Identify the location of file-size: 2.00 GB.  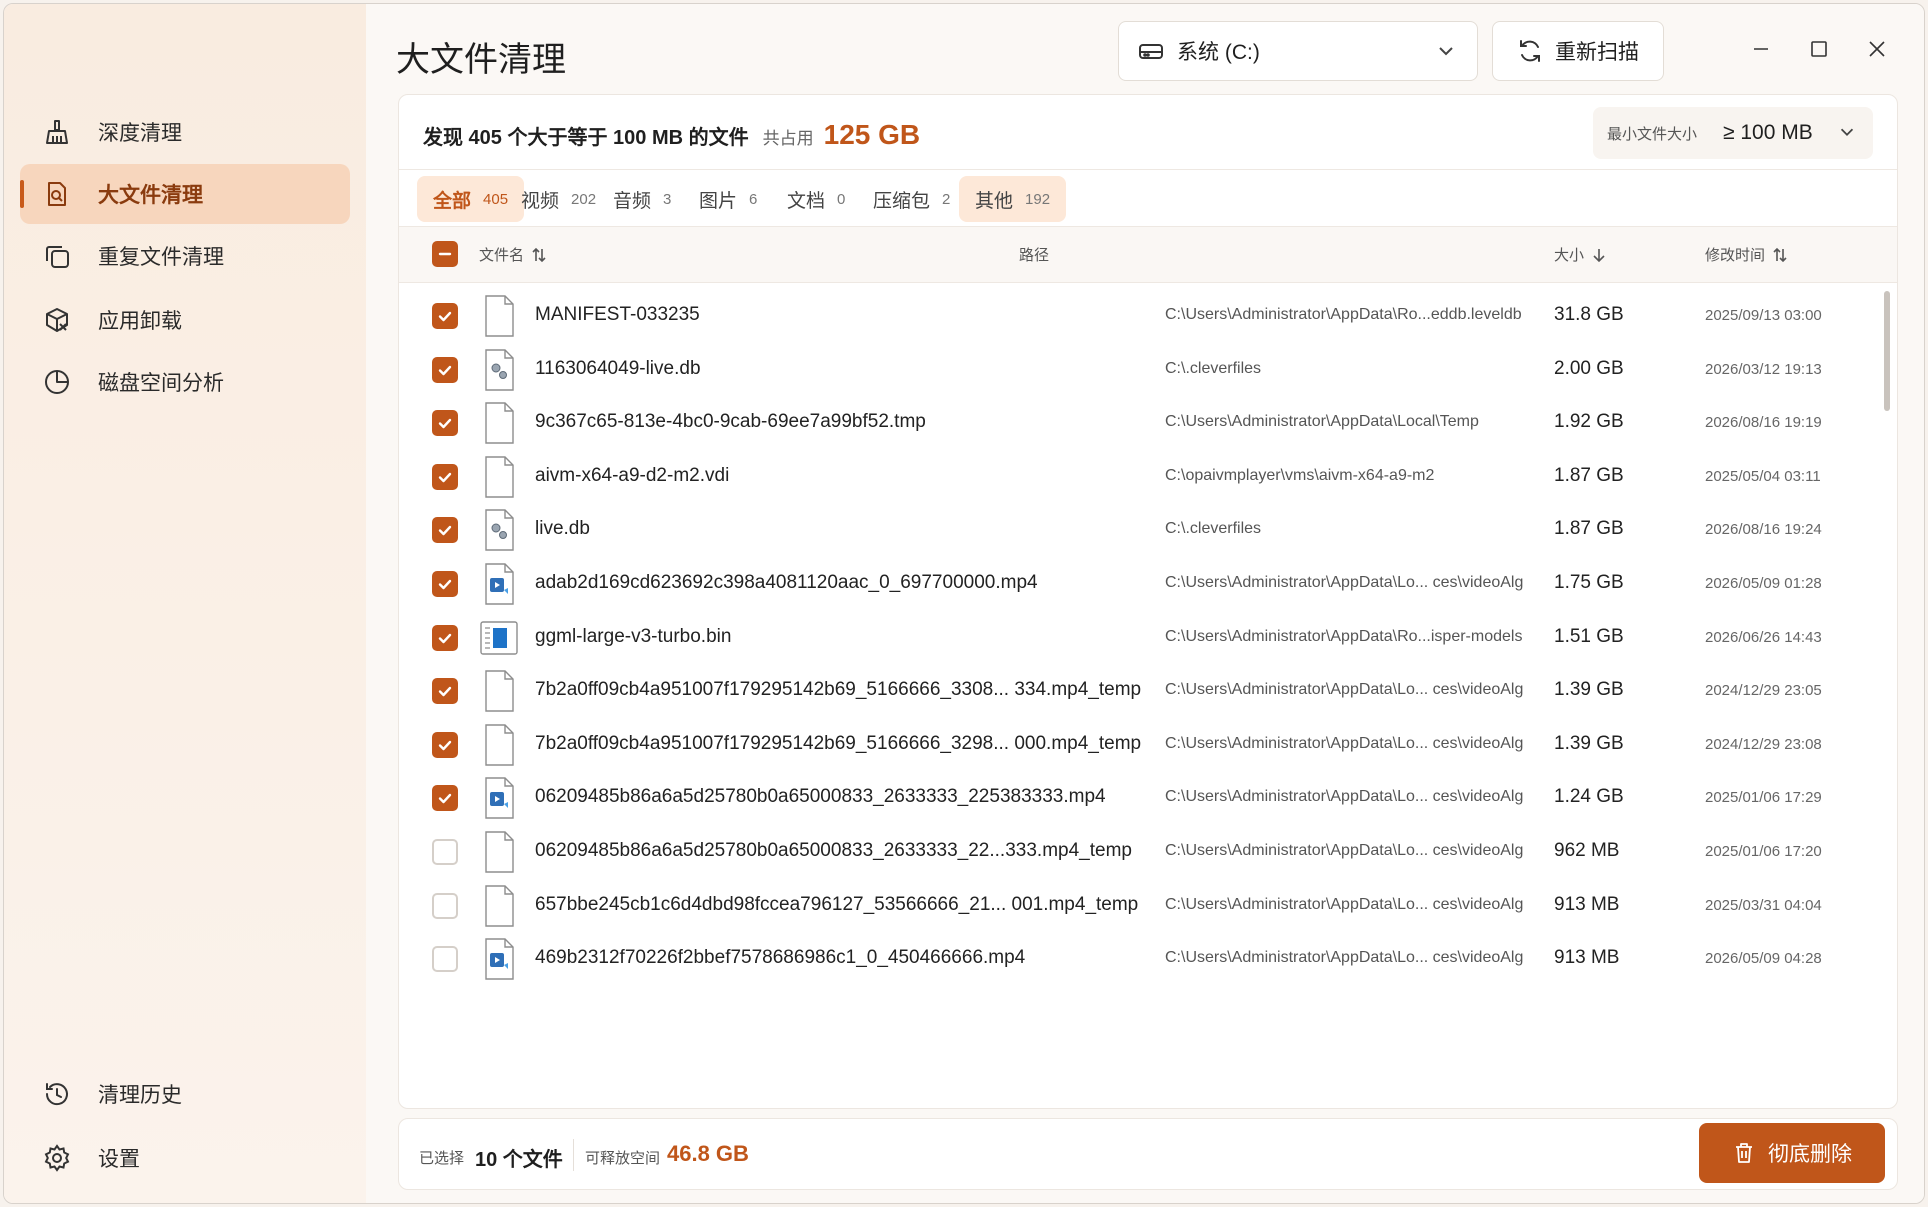
(1589, 368).